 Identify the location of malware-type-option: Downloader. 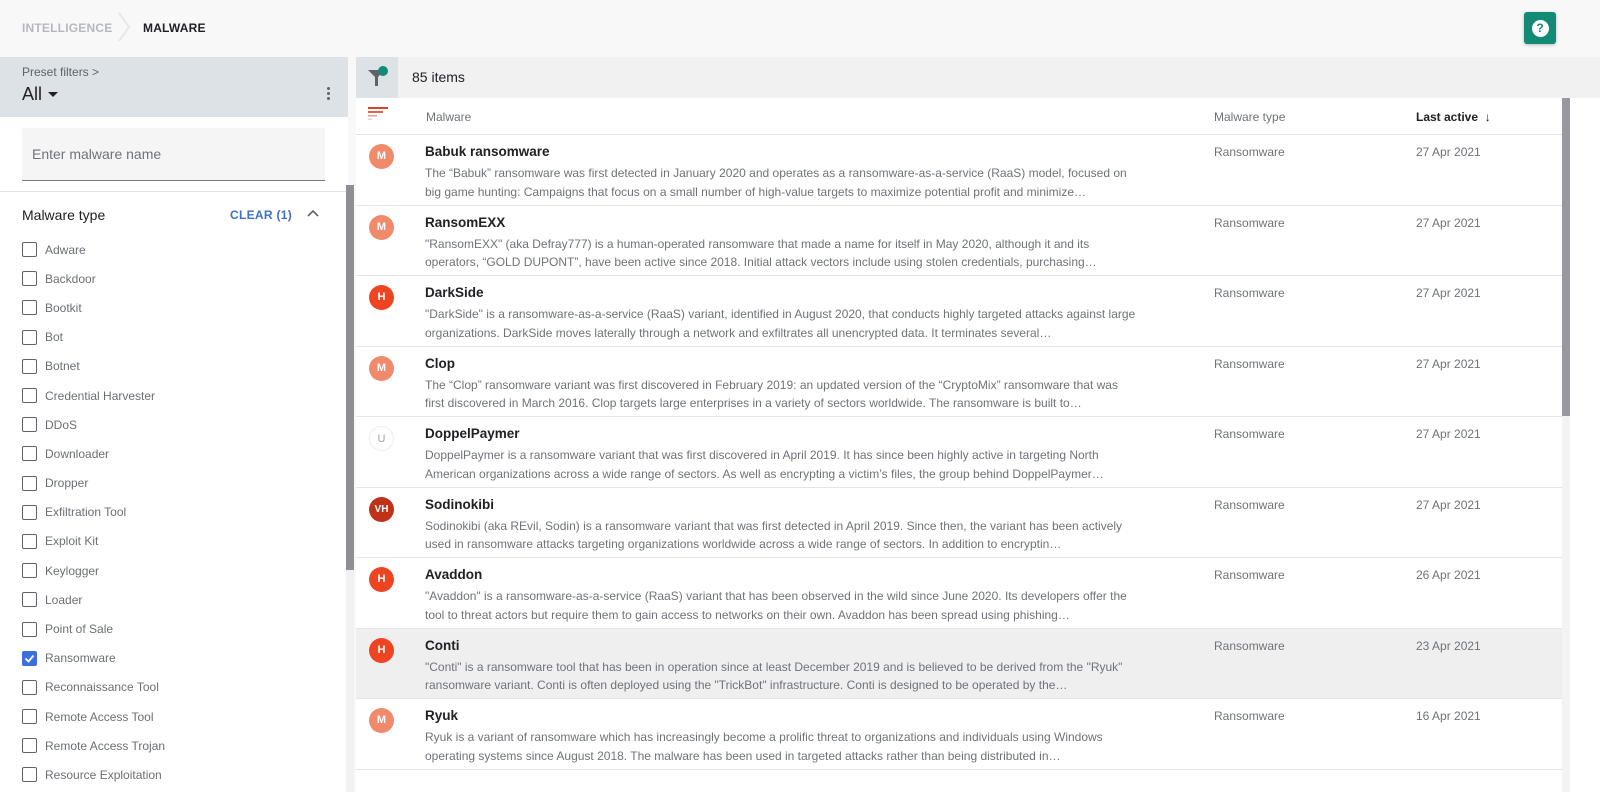
(172, 453).